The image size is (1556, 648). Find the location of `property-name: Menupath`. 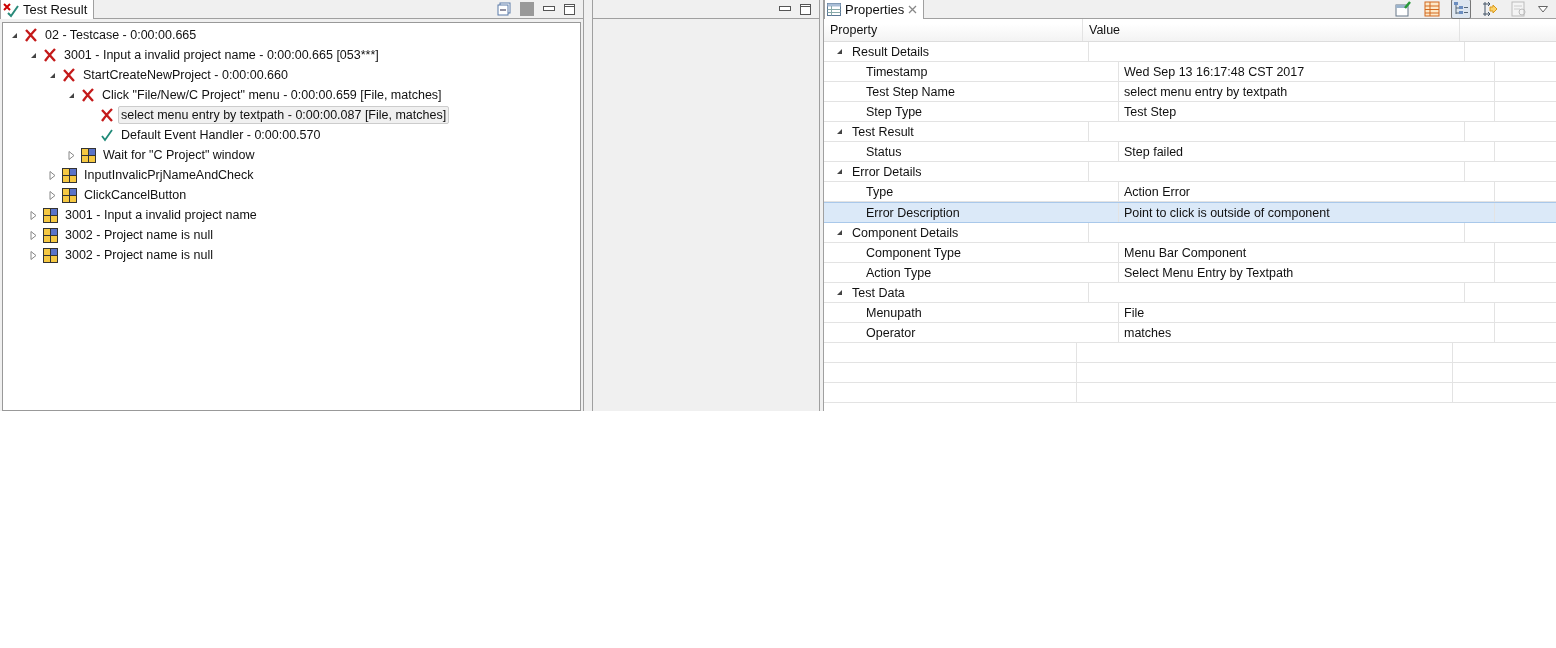

property-name: Menupath is located at coordinates (894, 312).